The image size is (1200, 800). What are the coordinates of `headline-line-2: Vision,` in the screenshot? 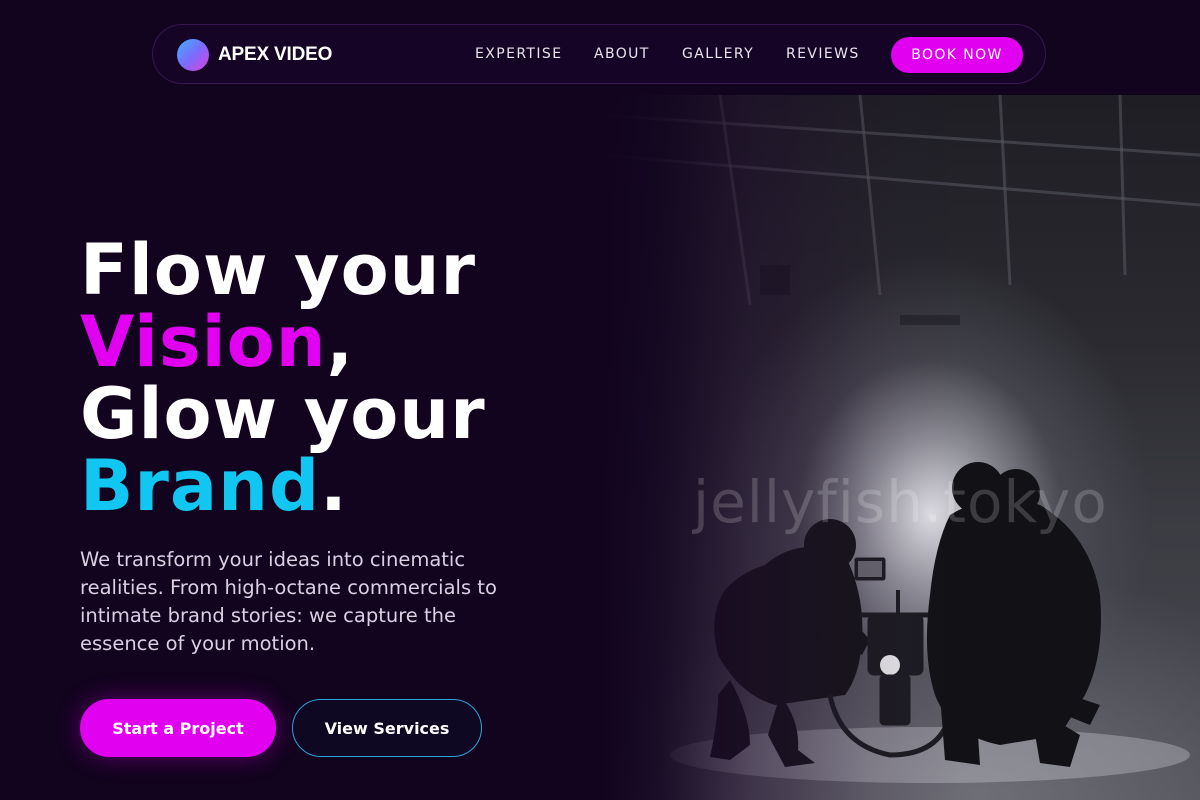 It's located at (283, 342).